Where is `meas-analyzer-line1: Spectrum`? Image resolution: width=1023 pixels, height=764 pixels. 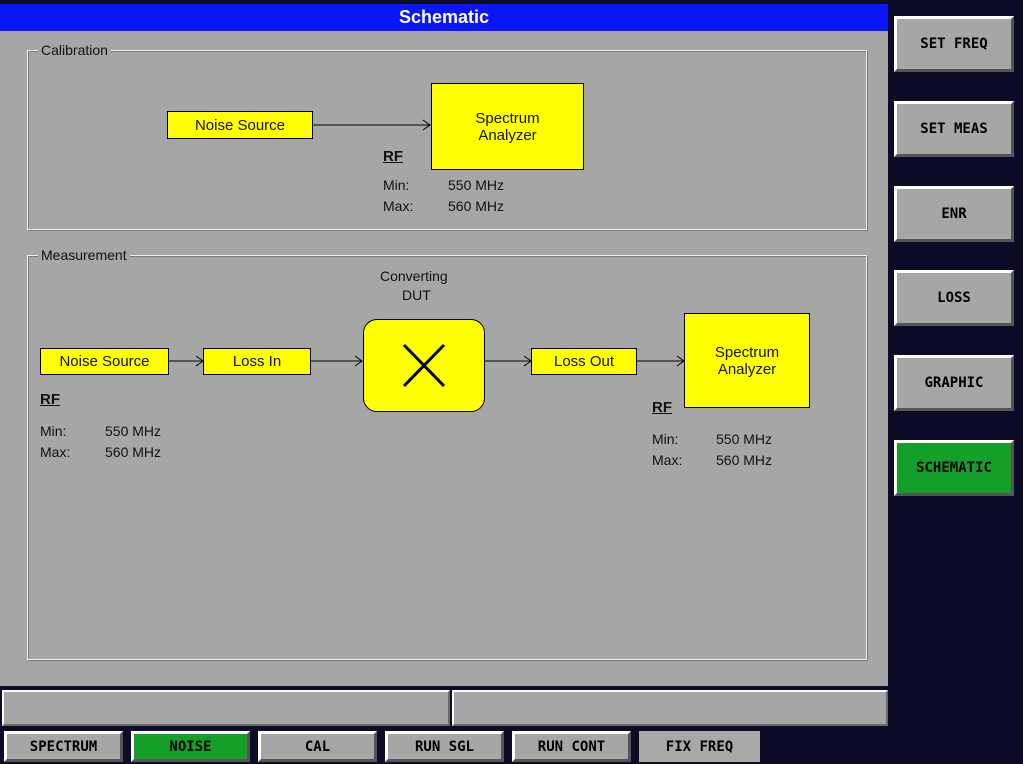 meas-analyzer-line1: Spectrum is located at coordinates (747, 352).